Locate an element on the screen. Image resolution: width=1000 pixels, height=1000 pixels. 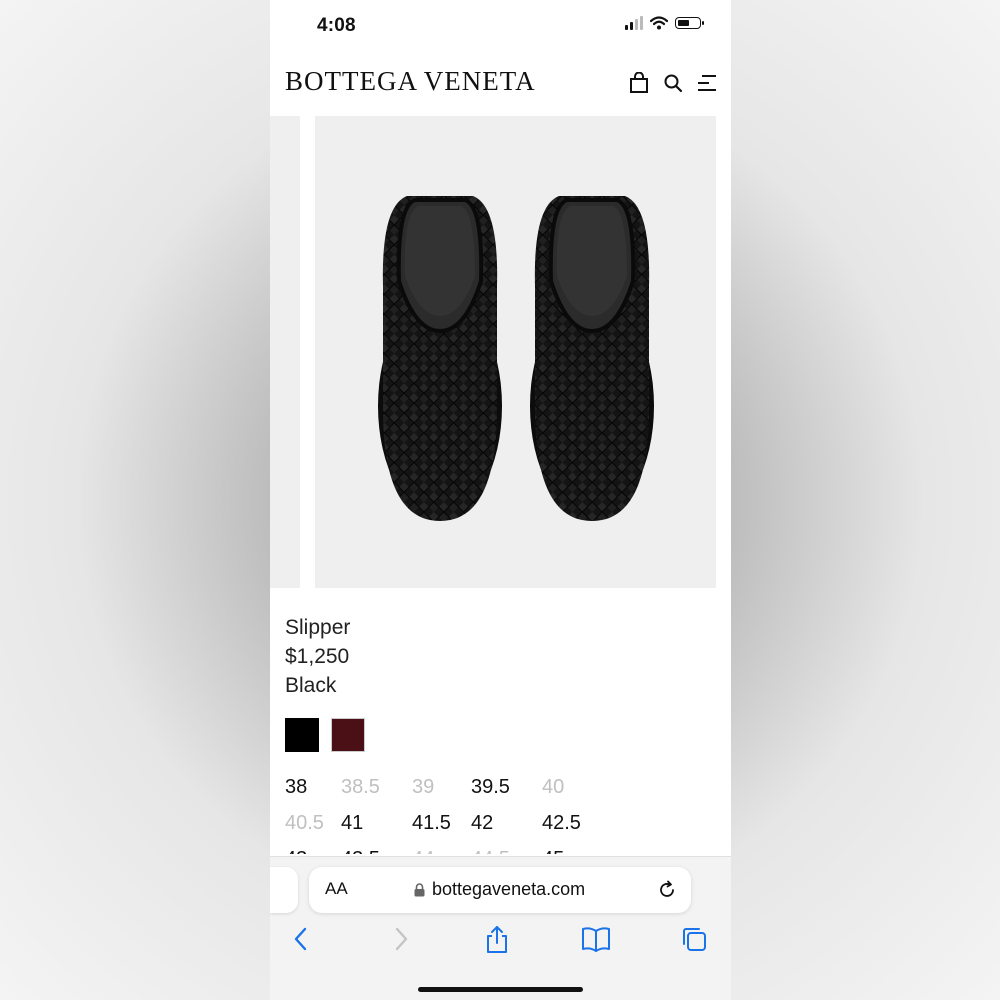
left-slipper is located at coordinates (440, 358).